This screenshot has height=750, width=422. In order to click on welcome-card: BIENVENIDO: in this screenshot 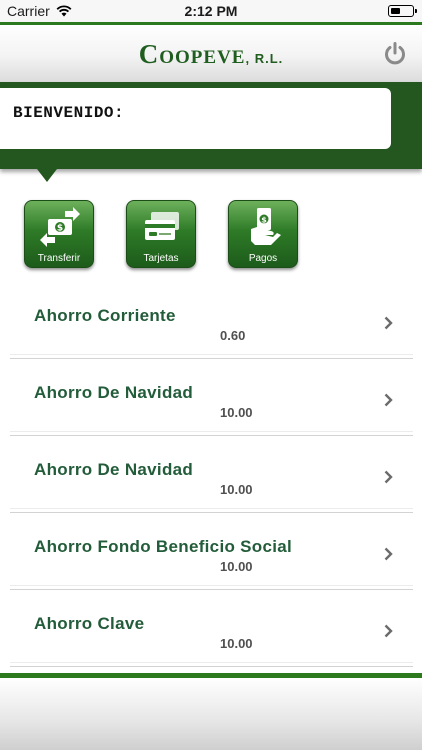, I will do `click(195, 118)`.